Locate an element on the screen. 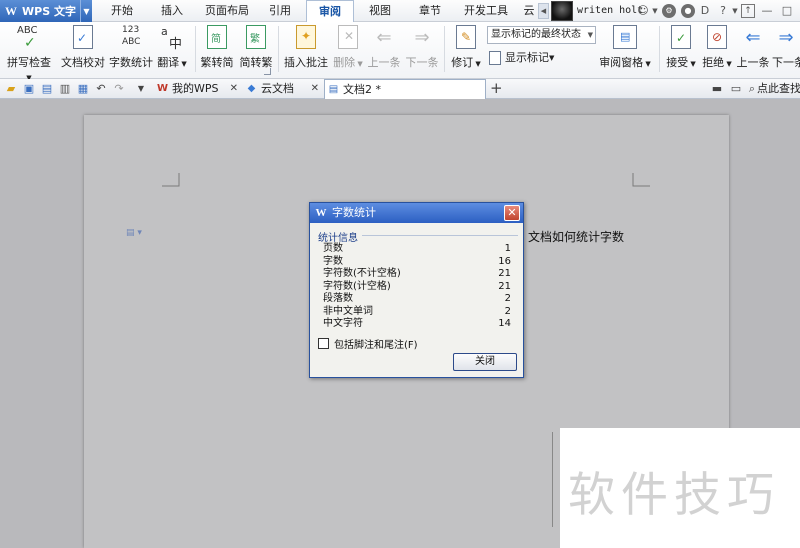 Image resolution: width=800 pixels, height=548 pixels. restore-window-icon: ↑ is located at coordinates (748, 11).